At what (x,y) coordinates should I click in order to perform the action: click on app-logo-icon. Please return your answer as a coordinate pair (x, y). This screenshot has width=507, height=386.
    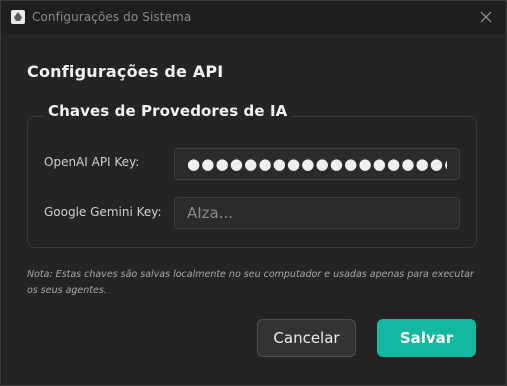
    Looking at the image, I should click on (18, 17).